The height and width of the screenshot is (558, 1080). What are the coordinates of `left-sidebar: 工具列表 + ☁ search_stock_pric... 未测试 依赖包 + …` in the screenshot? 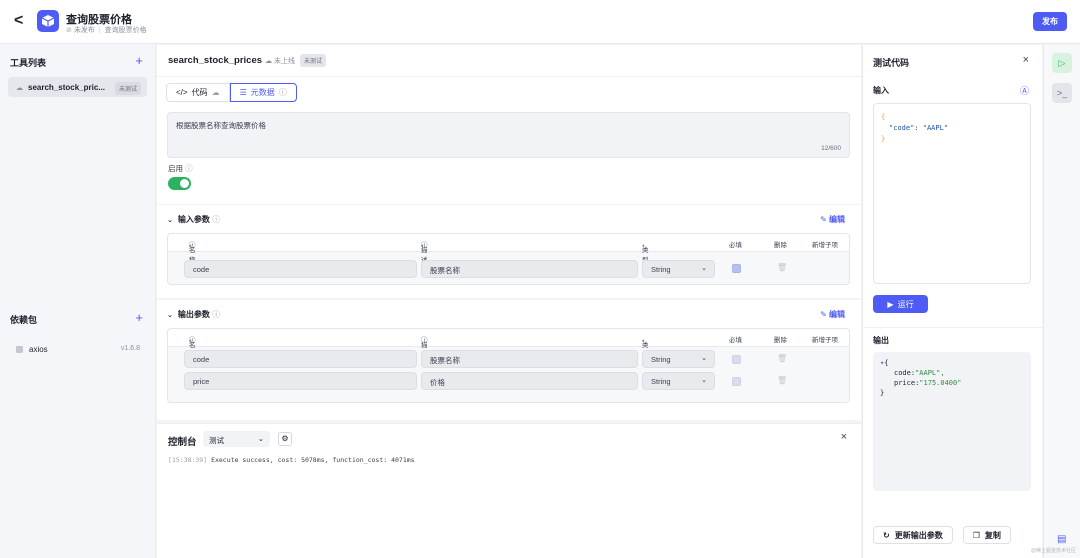 It's located at (78, 301).